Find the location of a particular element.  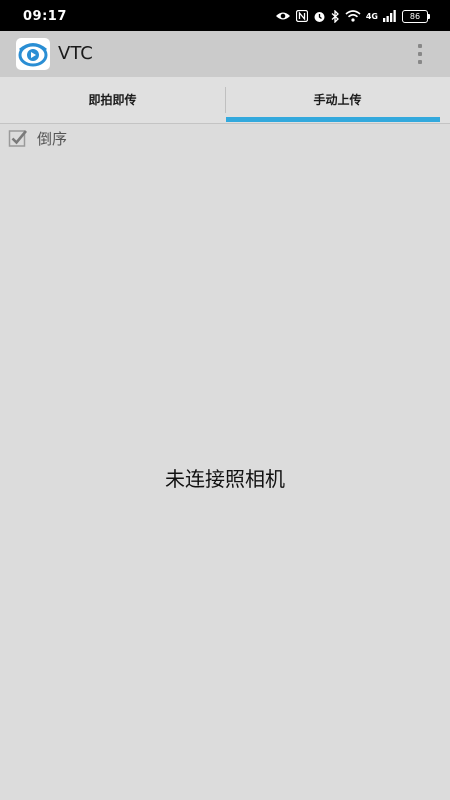

overflow-menu-button is located at coordinates (420, 54).